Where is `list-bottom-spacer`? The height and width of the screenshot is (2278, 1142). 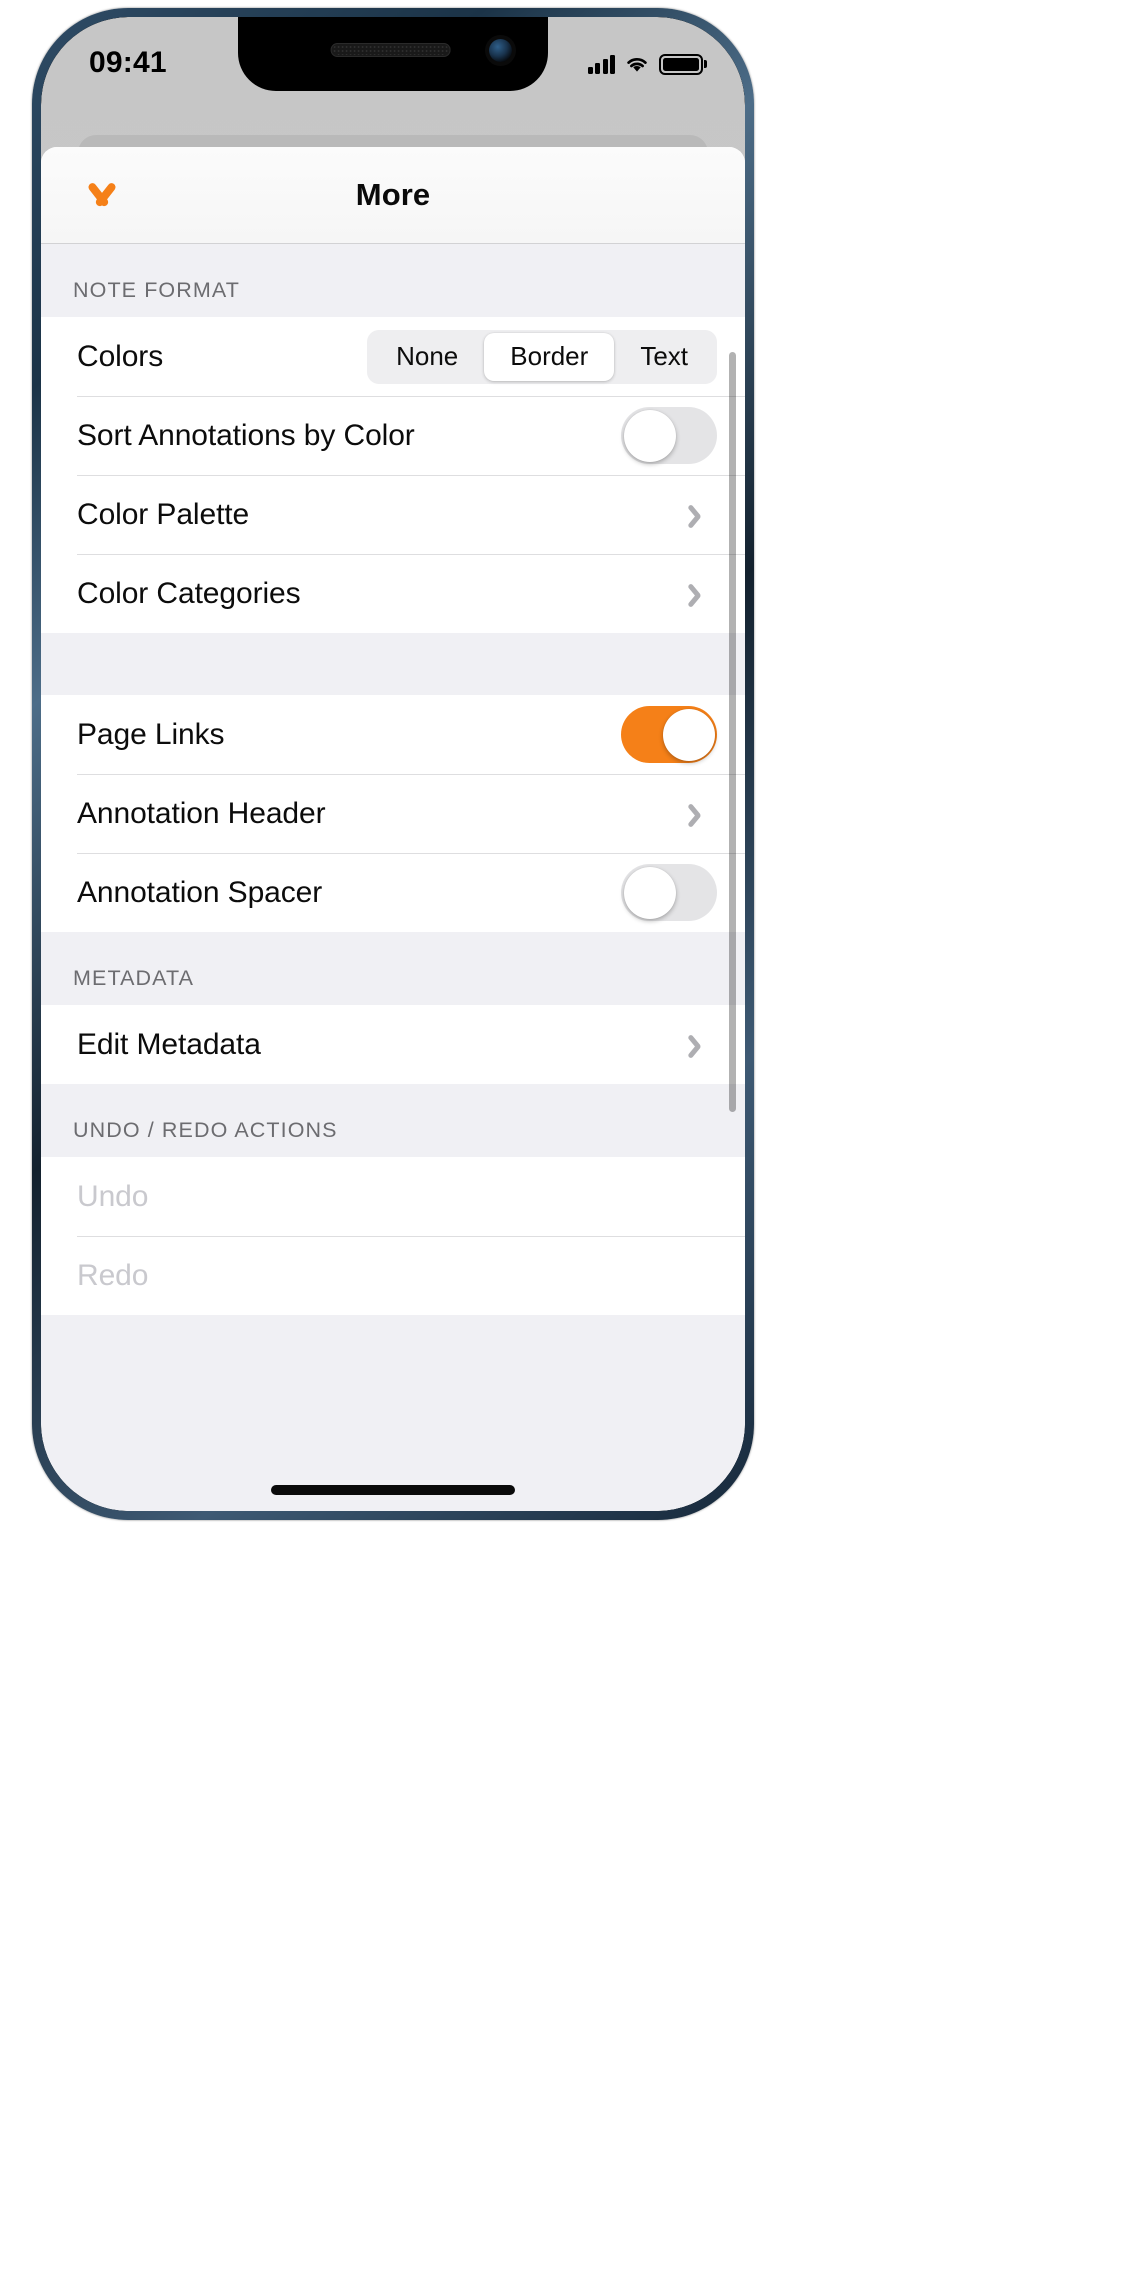
list-bottom-spacer is located at coordinates (393, 1335).